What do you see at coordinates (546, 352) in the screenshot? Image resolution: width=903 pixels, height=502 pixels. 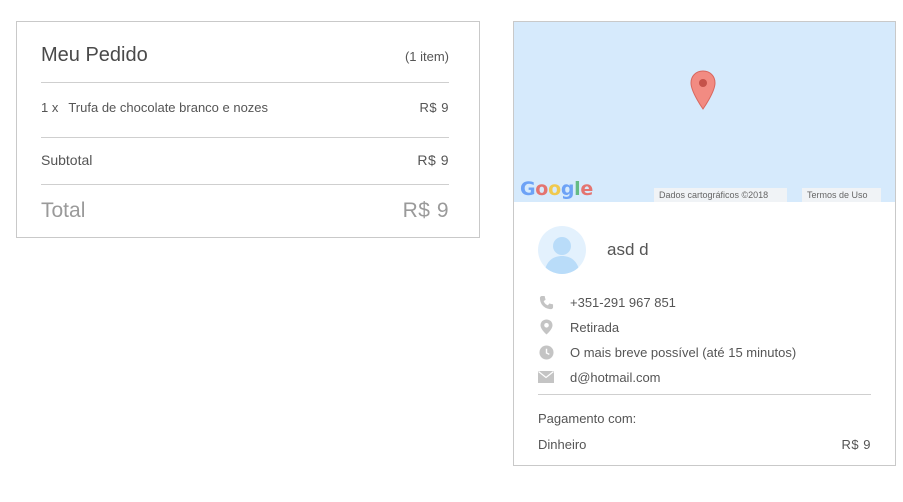 I see `clock-icon` at bounding box center [546, 352].